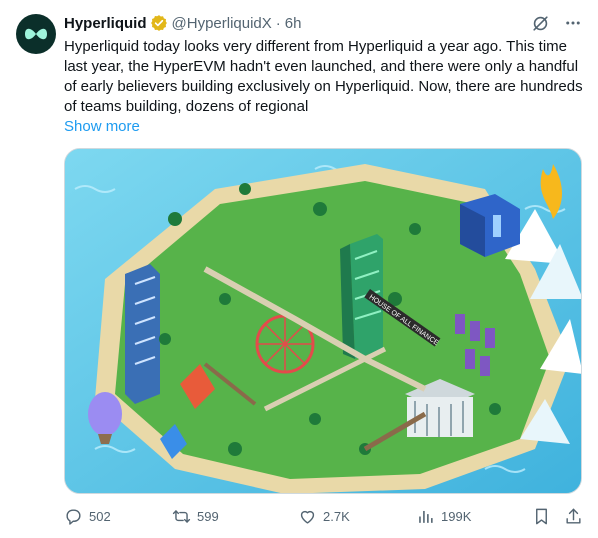 The height and width of the screenshot is (538, 598). Describe the element at coordinates (105, 23) in the screenshot. I see `author-name: Hyperliquid` at that location.